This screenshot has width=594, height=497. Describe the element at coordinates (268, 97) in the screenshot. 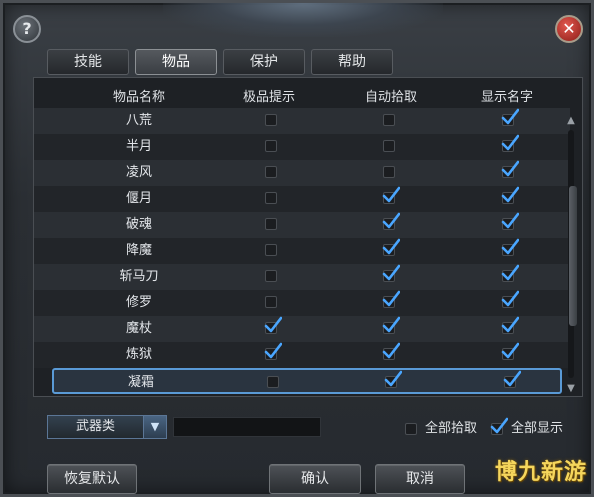

I see `column-header-premium-hint: 极品提示` at that location.